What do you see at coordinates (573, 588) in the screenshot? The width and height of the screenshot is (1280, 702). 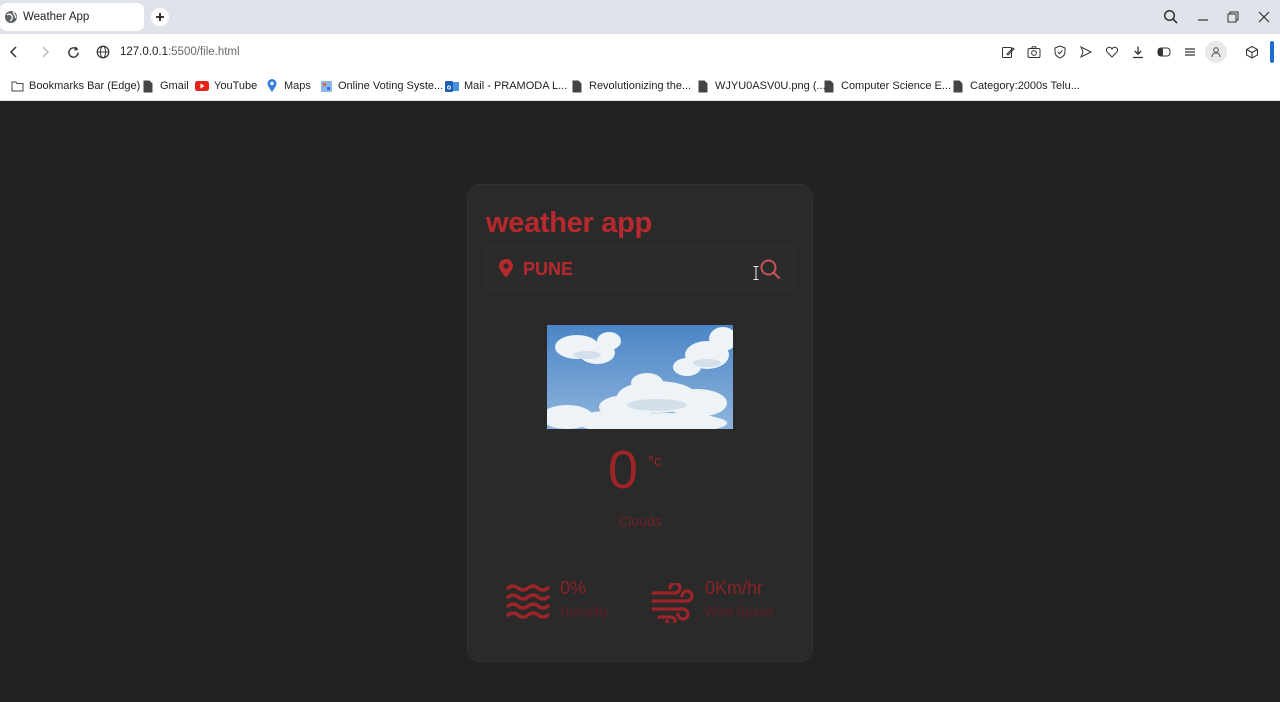 I see `humidity-value: 0%` at bounding box center [573, 588].